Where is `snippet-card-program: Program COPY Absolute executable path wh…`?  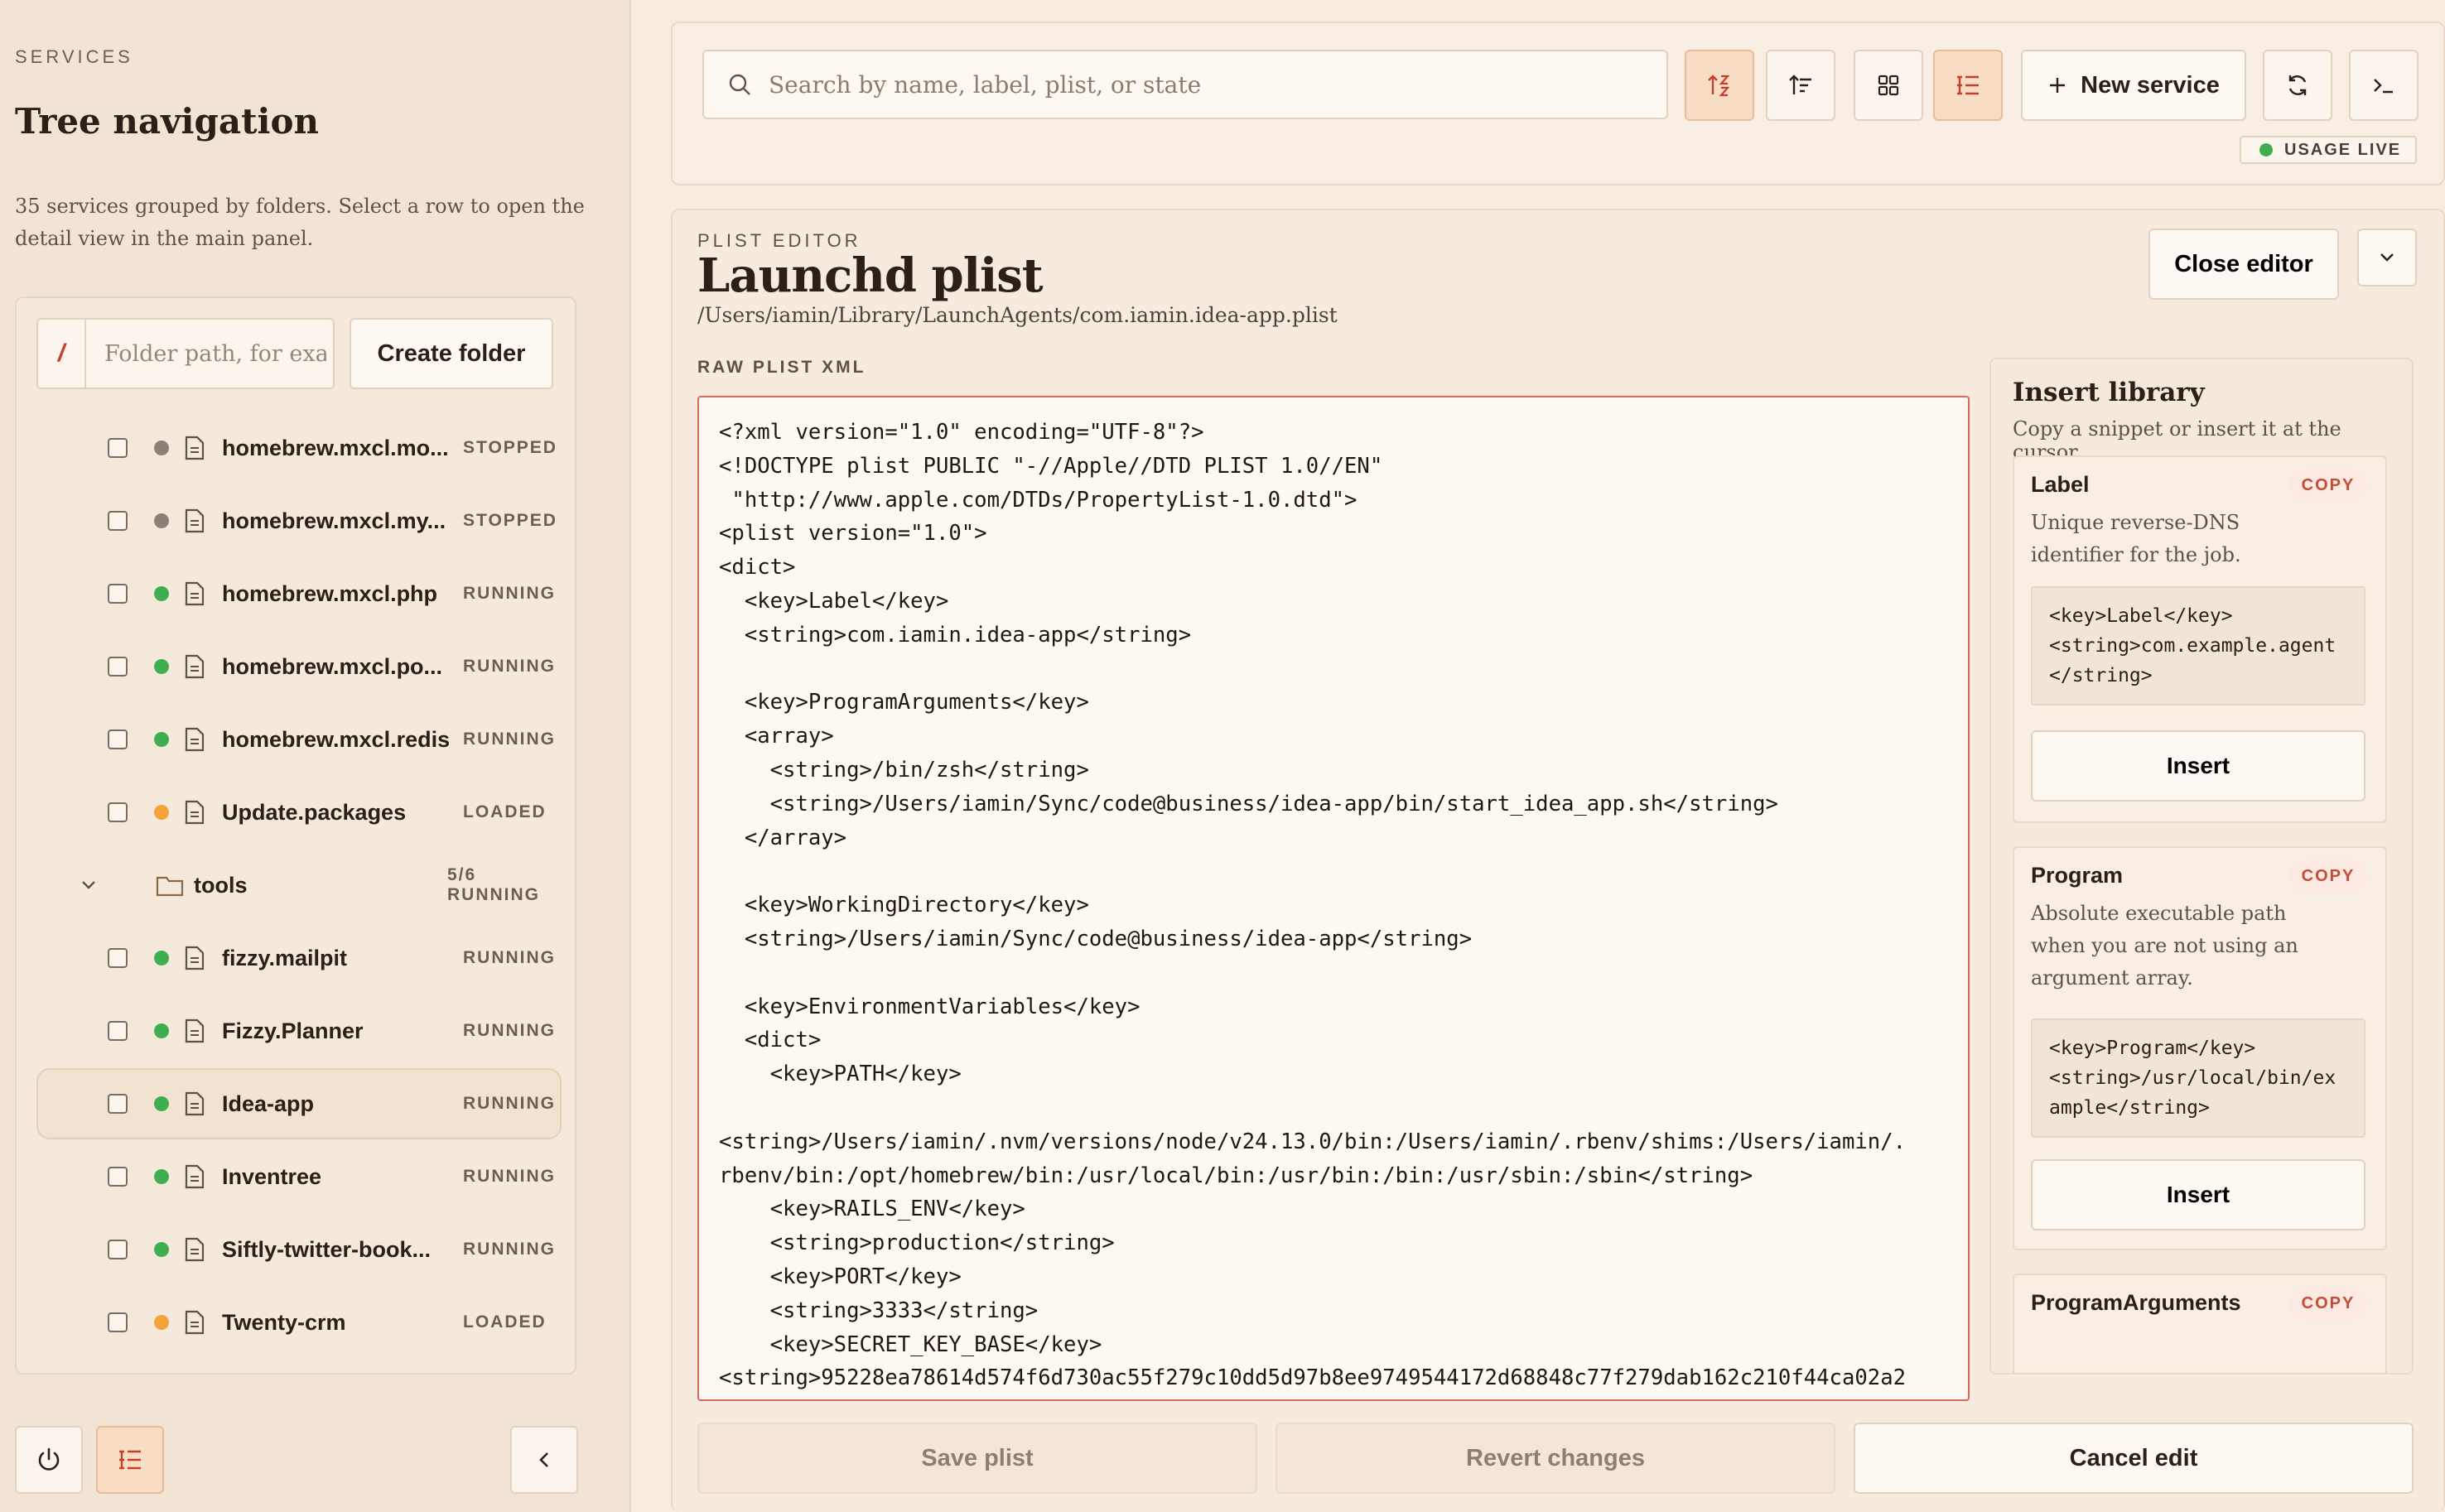
snippet-card-program: Program COPY Absolute executable path wh… is located at coordinates (2200, 1048).